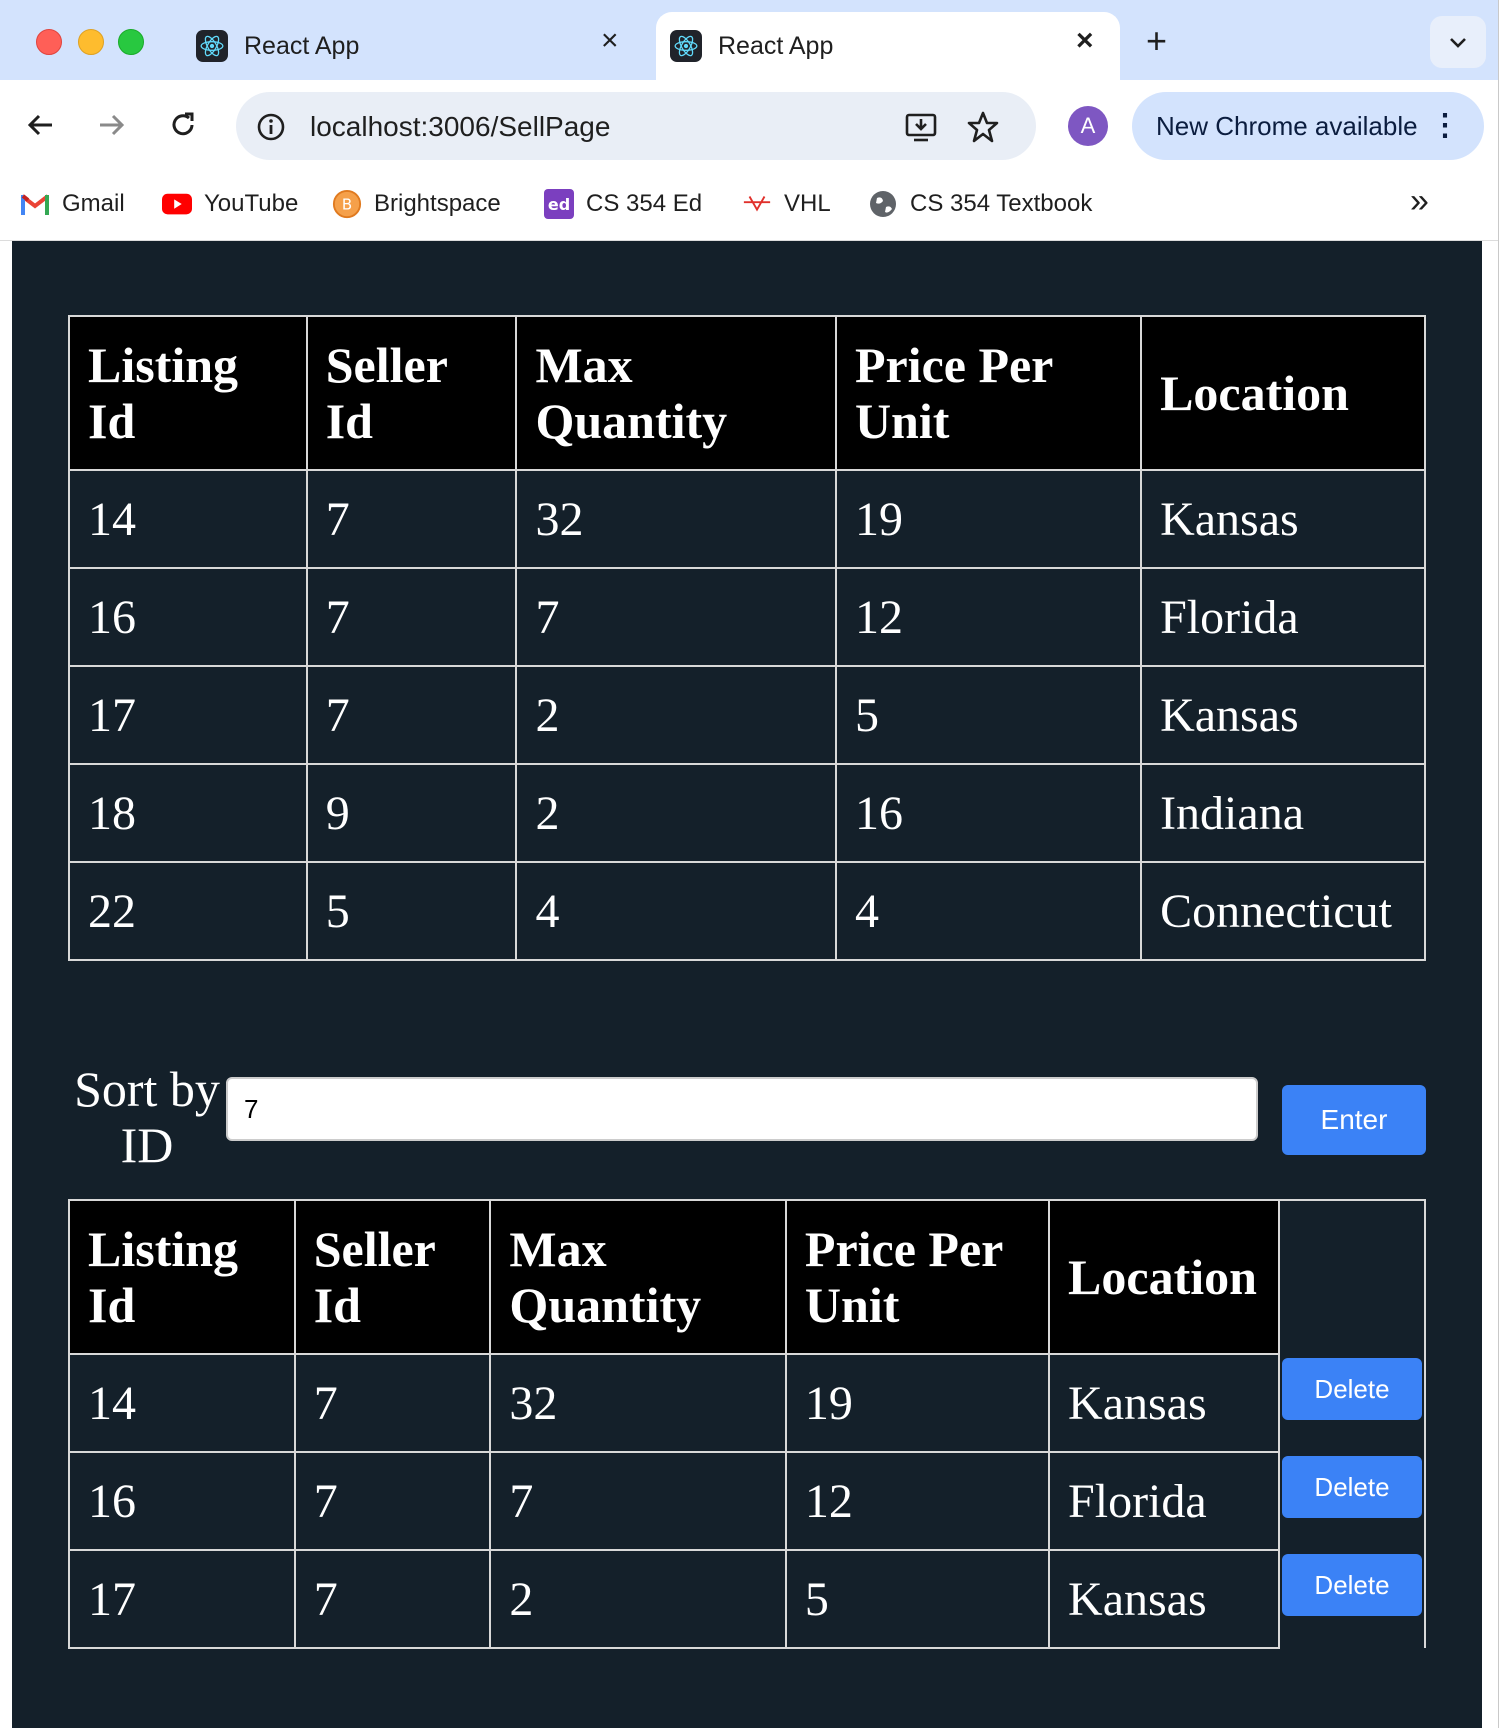 This screenshot has height=1728, width=1510. Describe the element at coordinates (636, 126) in the screenshot. I see `address-bar: localhost:3006/SellPage` at that location.